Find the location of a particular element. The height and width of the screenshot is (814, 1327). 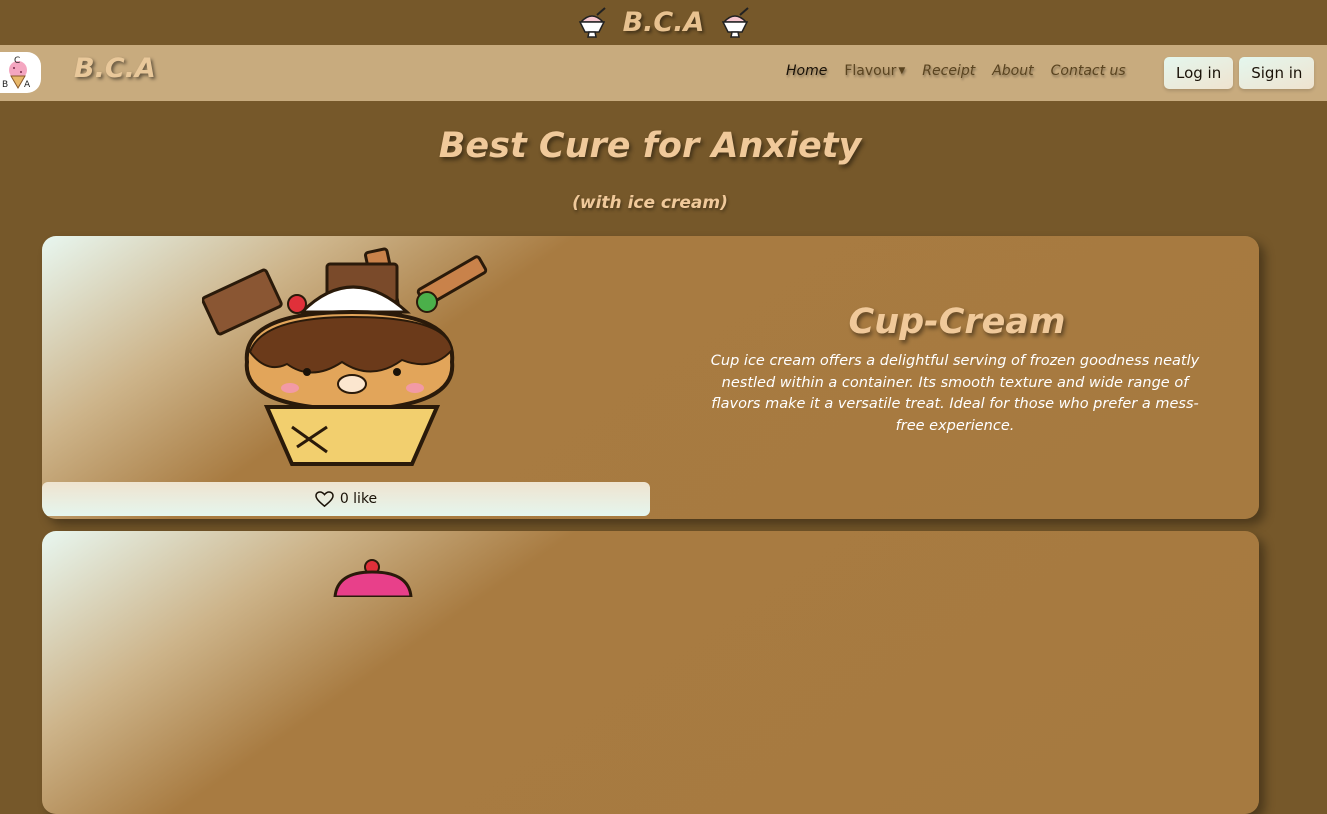

brand-logo: C B A is located at coordinates (20, 72).